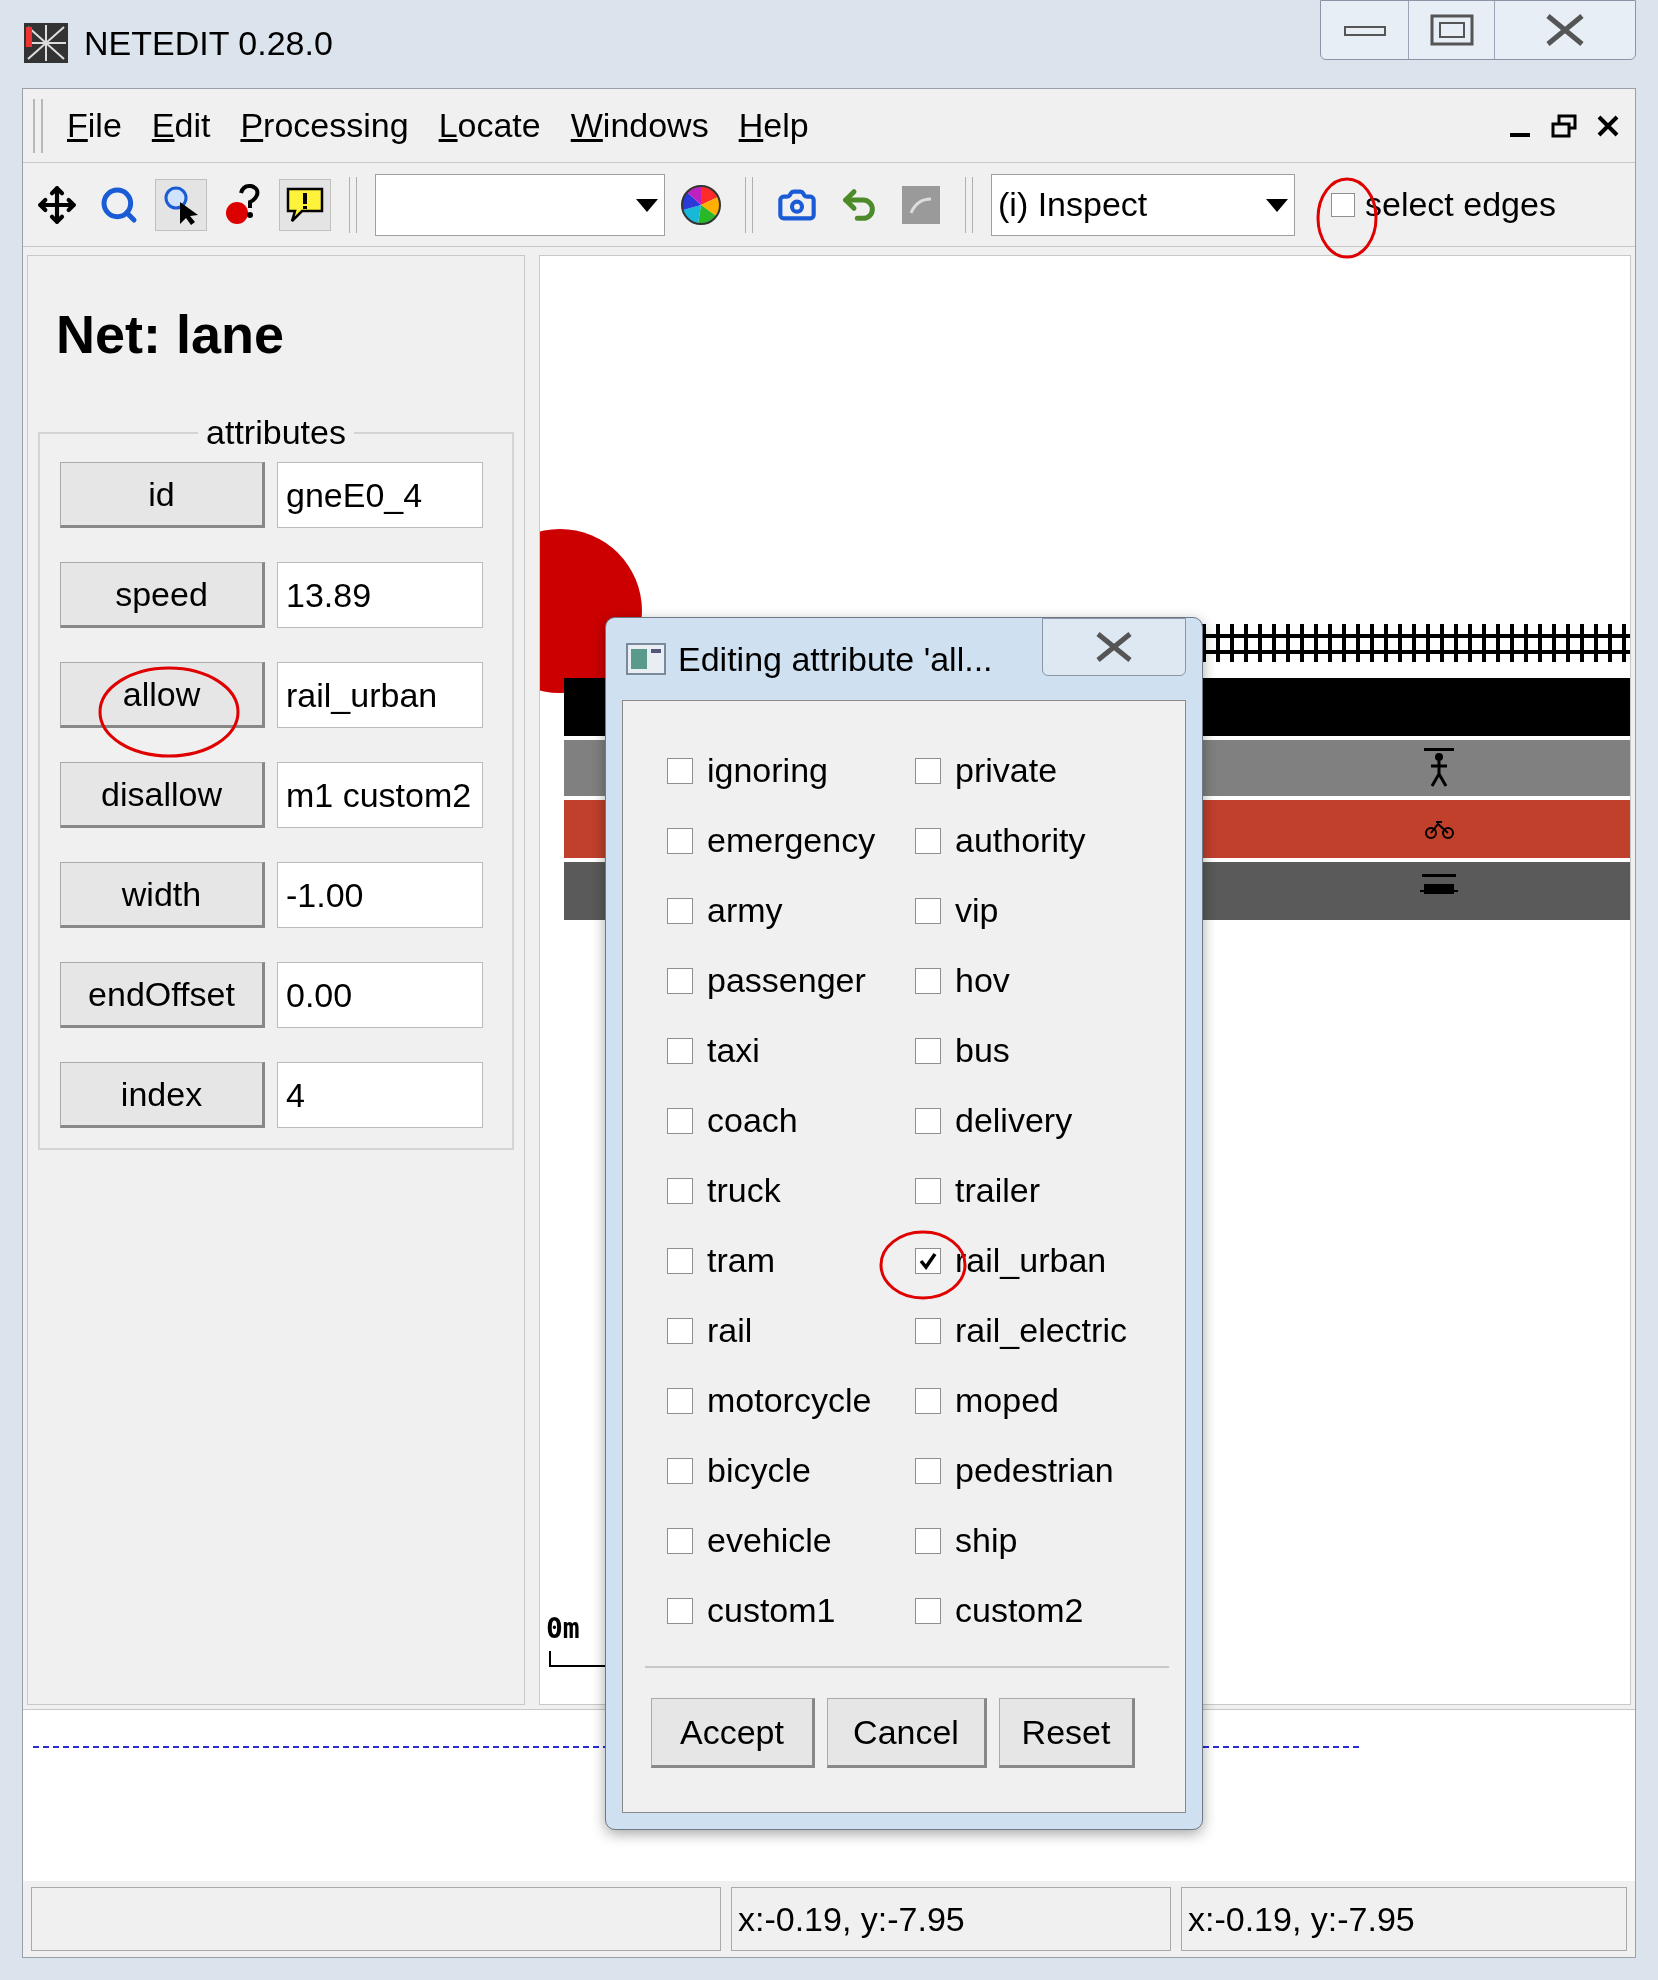 This screenshot has height=1980, width=1658. What do you see at coordinates (1067, 1733) in the screenshot?
I see `dialog-button: Reset` at bounding box center [1067, 1733].